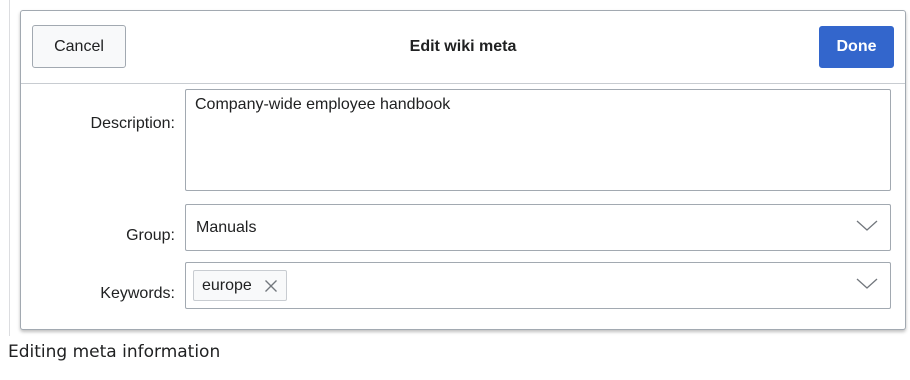 Image resolution: width=910 pixels, height=380 pixels. I want to click on dialog-title: Edit wiki meta, so click(463, 46).